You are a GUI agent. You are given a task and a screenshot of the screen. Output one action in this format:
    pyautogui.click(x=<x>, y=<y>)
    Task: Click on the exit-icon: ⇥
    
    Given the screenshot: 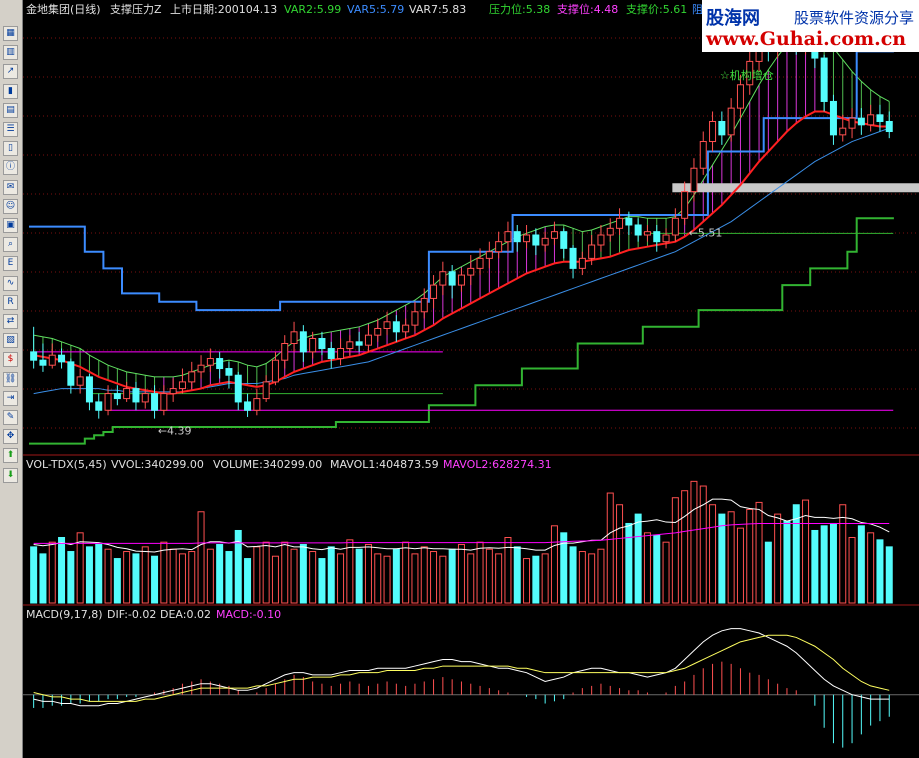 What is the action you would take?
    pyautogui.click(x=10, y=398)
    